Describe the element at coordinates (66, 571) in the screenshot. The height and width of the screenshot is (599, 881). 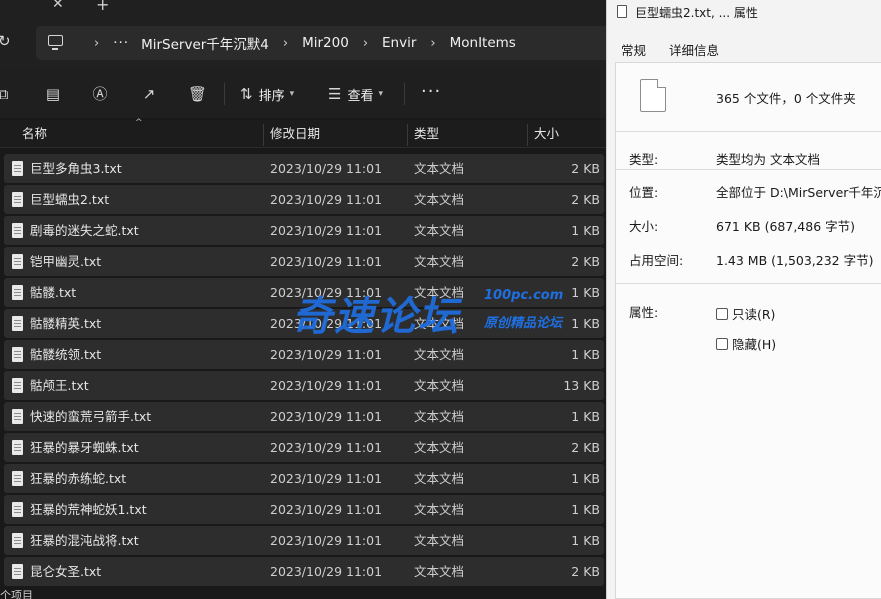
I see `file-name: 昆仑女圣.txt` at that location.